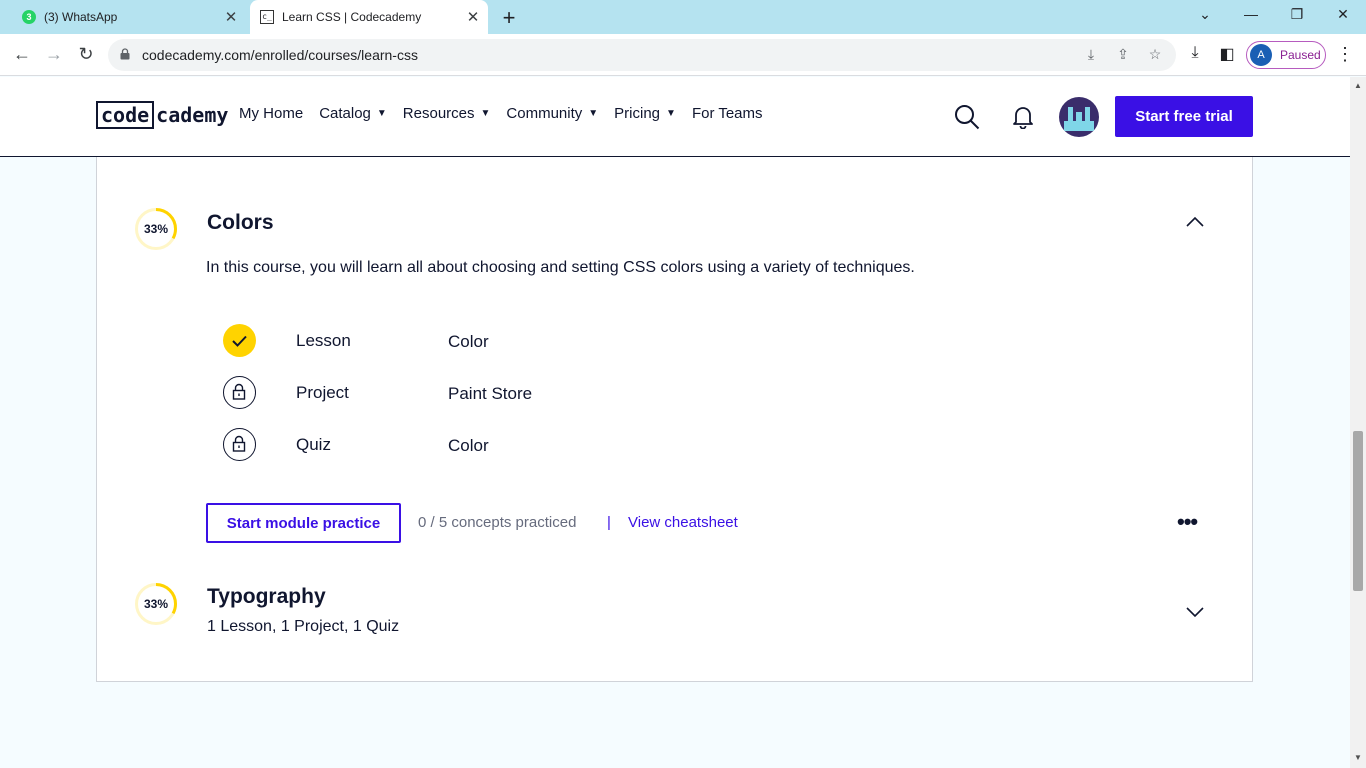 This screenshot has height=768, width=1366. Describe the element at coordinates (1227, 54) in the screenshot. I see `side-panel-icon: ◧` at that location.